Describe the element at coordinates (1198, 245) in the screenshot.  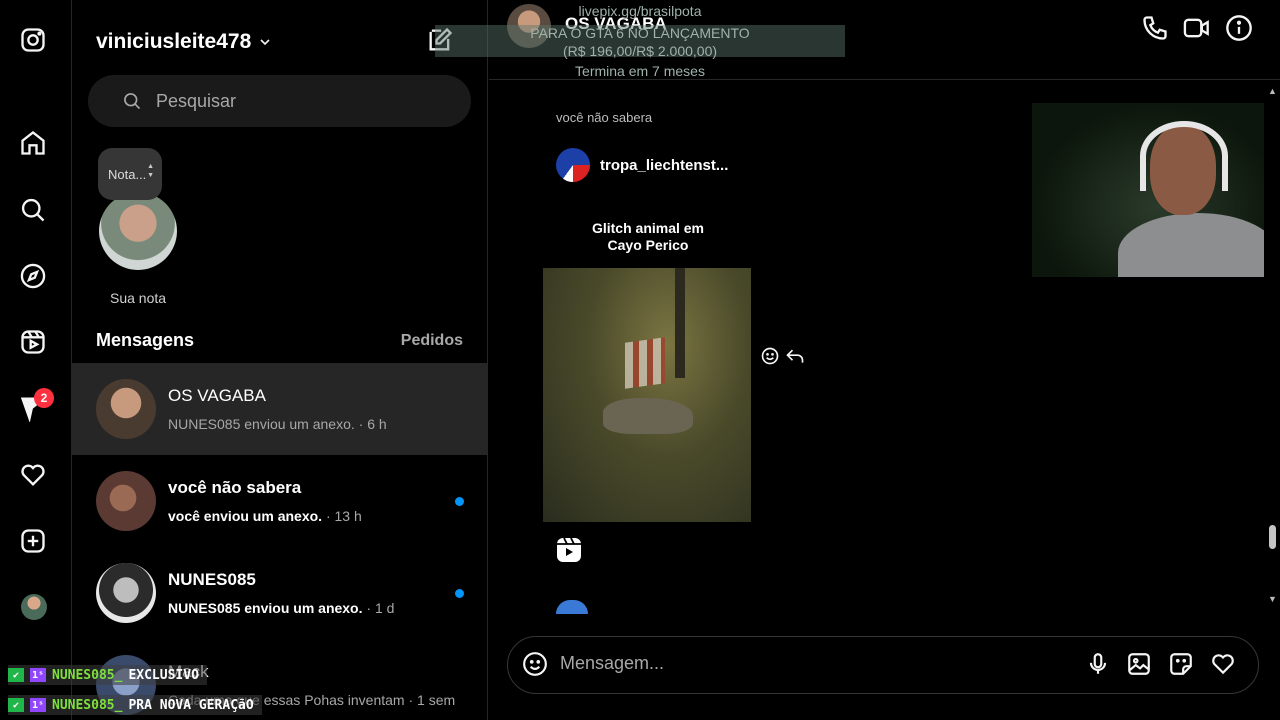
I see `webcam-body` at that location.